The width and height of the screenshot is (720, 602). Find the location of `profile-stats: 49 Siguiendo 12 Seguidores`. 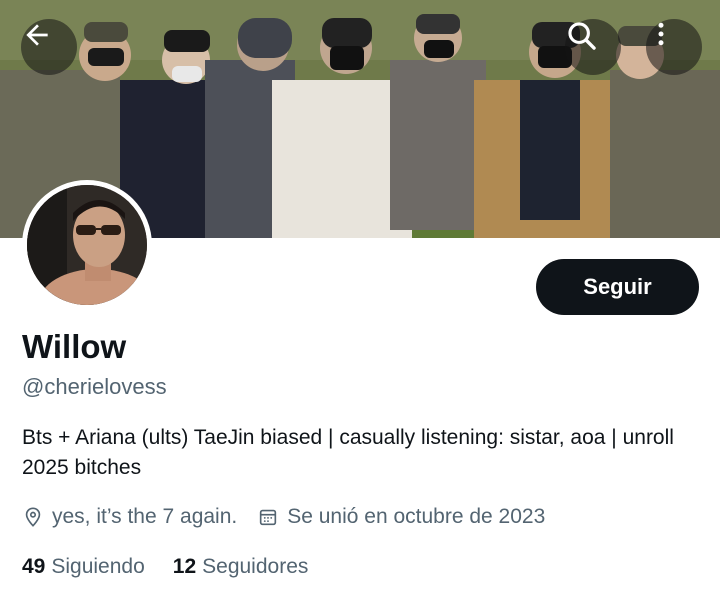

profile-stats: 49 Siguiendo 12 Seguidores is located at coordinates (179, 567).